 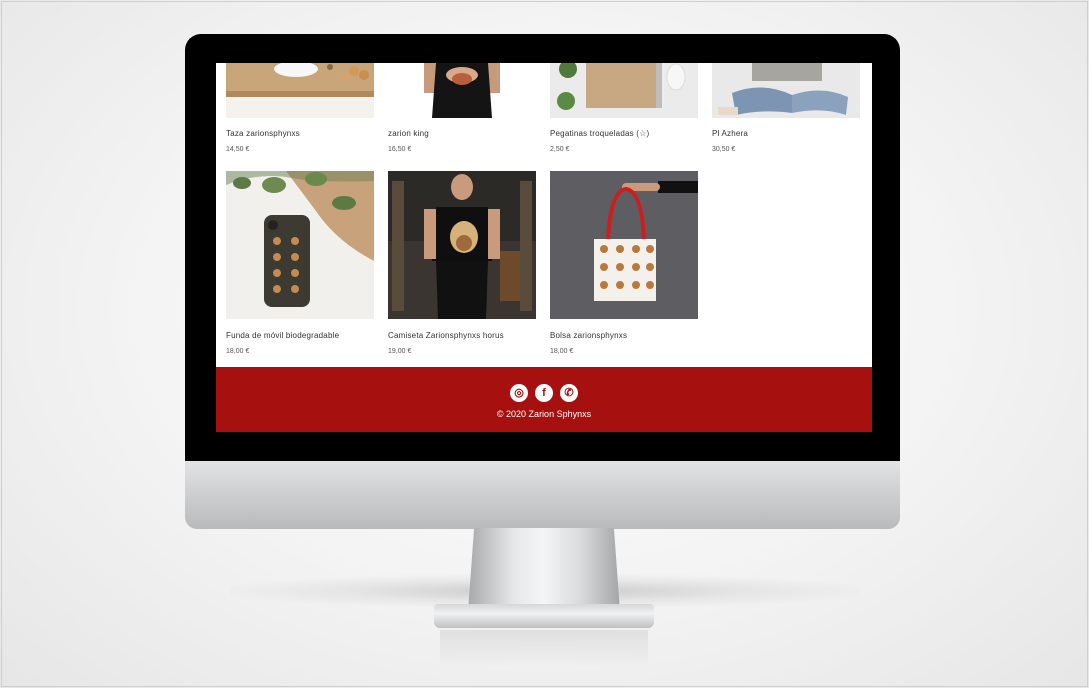 What do you see at coordinates (400, 149) in the screenshot?
I see `product-price: 16,50 €` at bounding box center [400, 149].